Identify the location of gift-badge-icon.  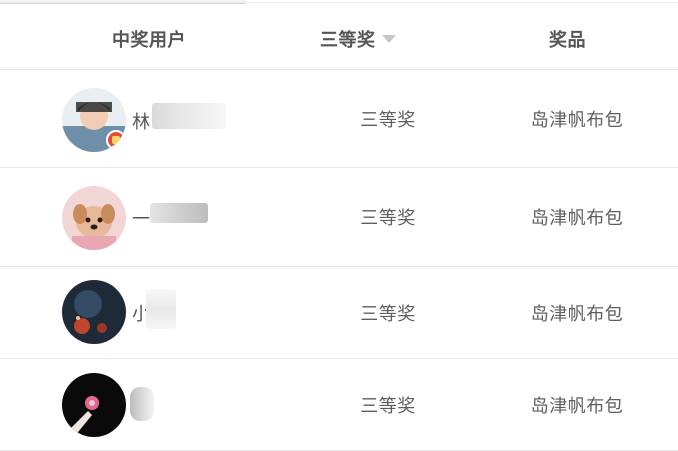
(116, 140).